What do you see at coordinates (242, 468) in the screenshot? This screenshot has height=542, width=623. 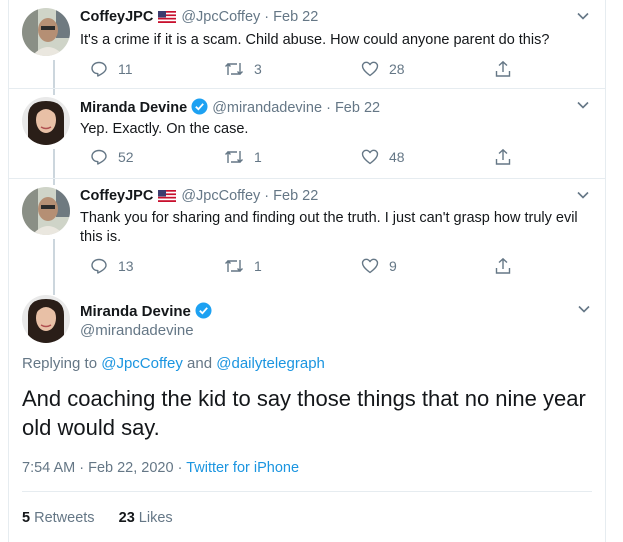 I see `source-link: Twitter for iPhone` at bounding box center [242, 468].